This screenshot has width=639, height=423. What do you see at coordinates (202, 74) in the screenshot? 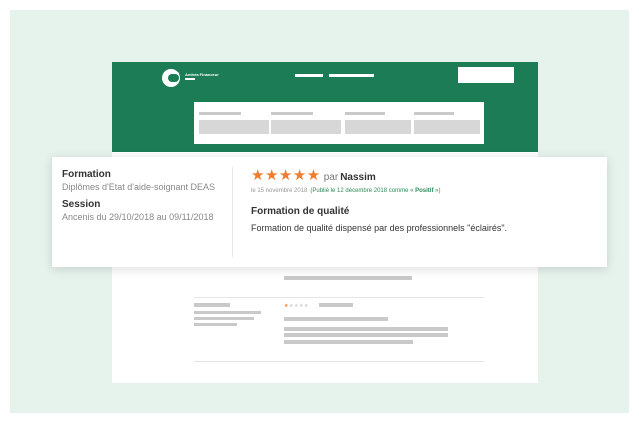
I see `brand-name: Anthéa Financeur` at bounding box center [202, 74].